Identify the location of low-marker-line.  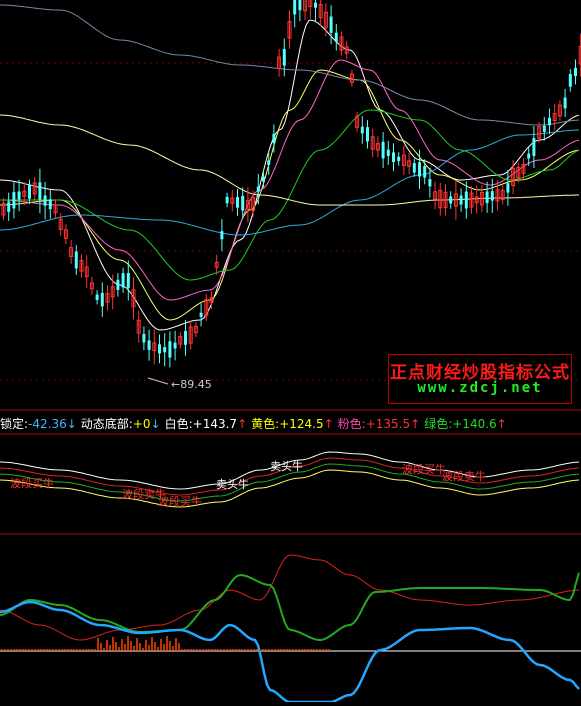
(158, 381).